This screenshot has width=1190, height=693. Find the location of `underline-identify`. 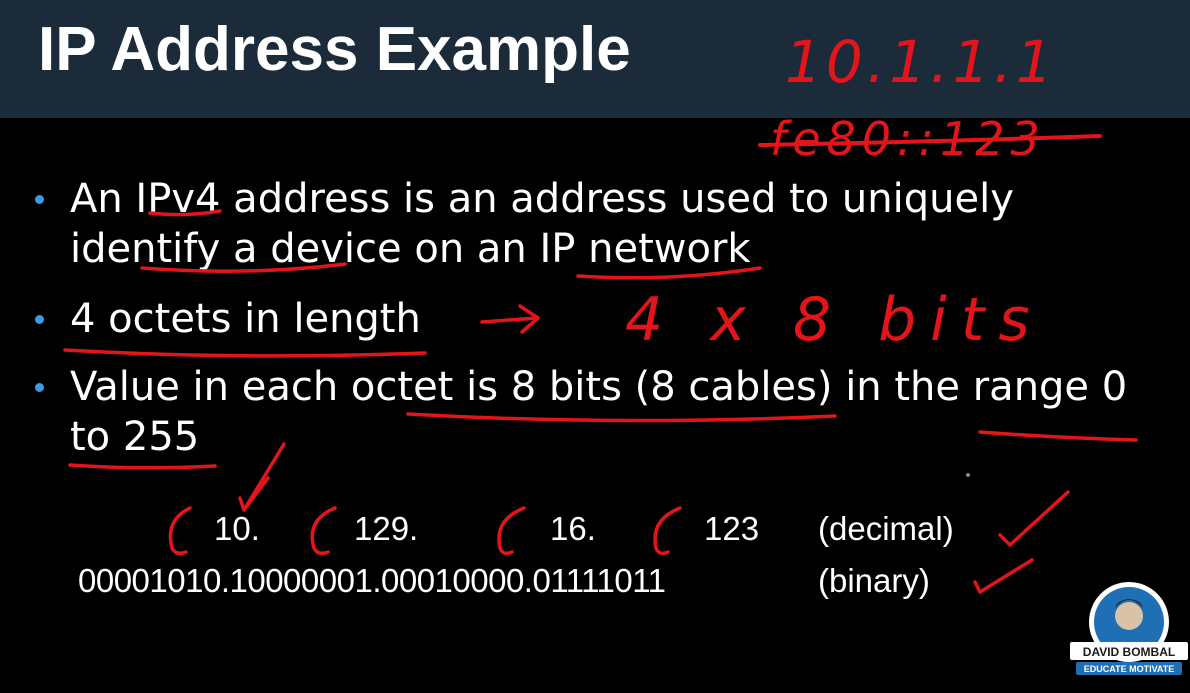

underline-identify is located at coordinates (243, 267).